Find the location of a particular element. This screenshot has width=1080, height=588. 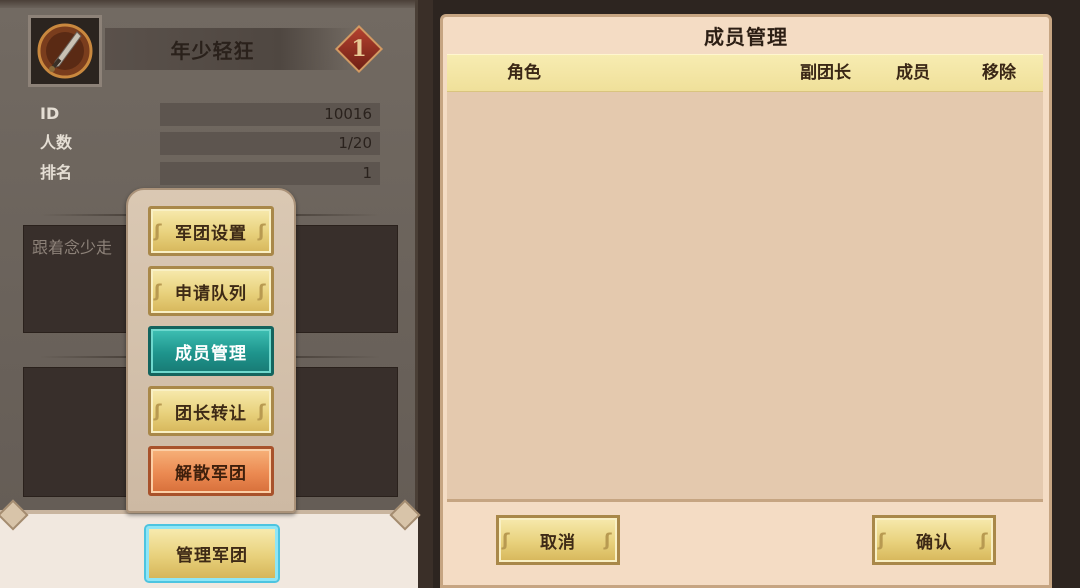

sword-emblem-icon is located at coordinates (65, 51).